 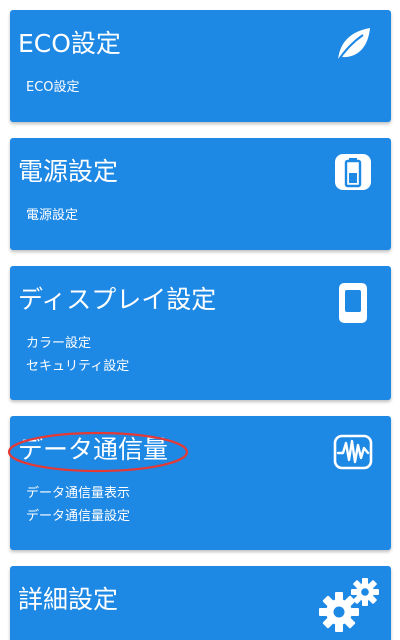 I want to click on power-settings-item: 電源設定, so click(x=52, y=215).